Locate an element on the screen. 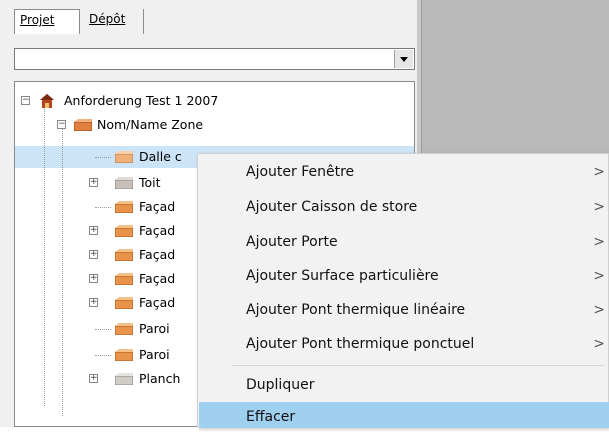 Image resolution: width=609 pixels, height=432 pixels. tree-node-root: Anforderung Test 1 2007 is located at coordinates (165, 101).